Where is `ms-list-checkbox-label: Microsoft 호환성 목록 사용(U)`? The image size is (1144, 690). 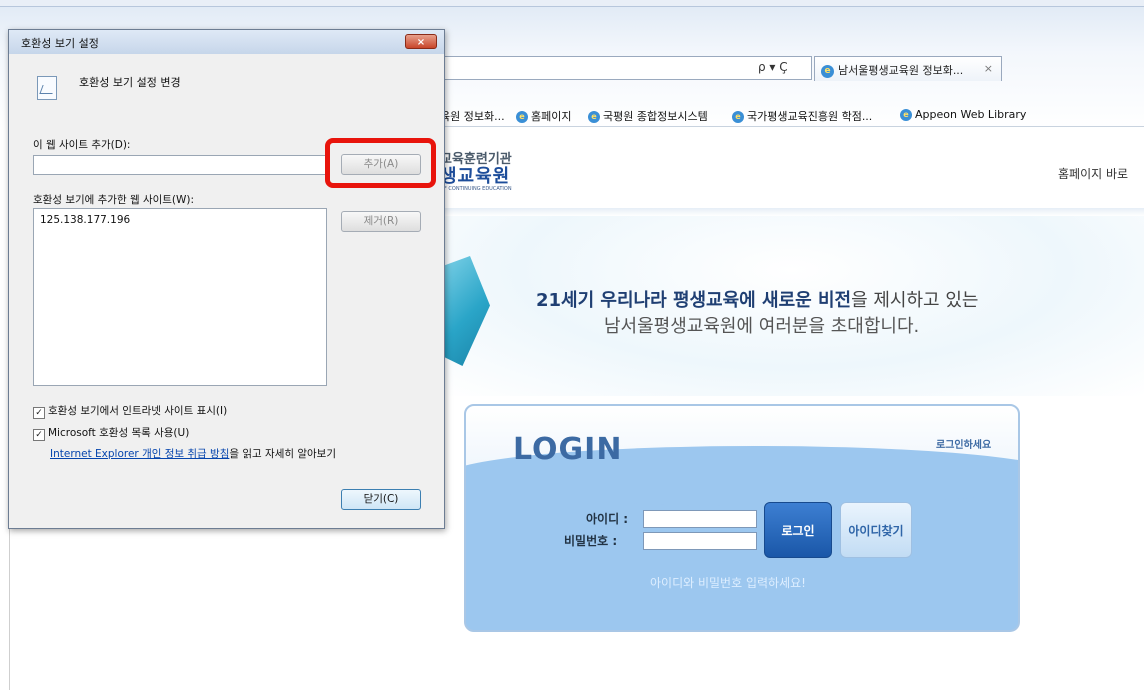
ms-list-checkbox-label: Microsoft 호환성 목록 사용(U) is located at coordinates (119, 433).